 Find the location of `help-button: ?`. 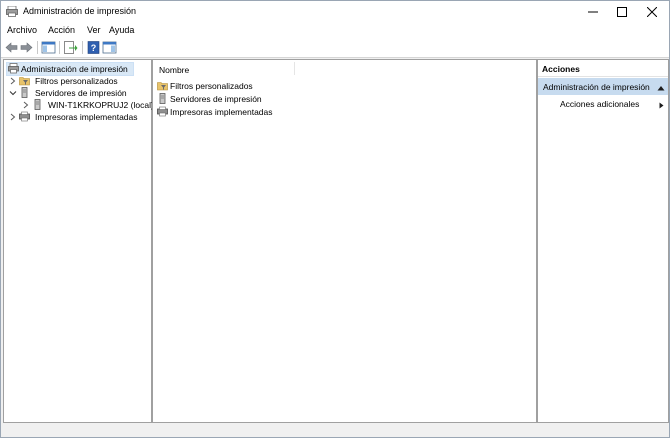

help-button: ? is located at coordinates (93, 47).